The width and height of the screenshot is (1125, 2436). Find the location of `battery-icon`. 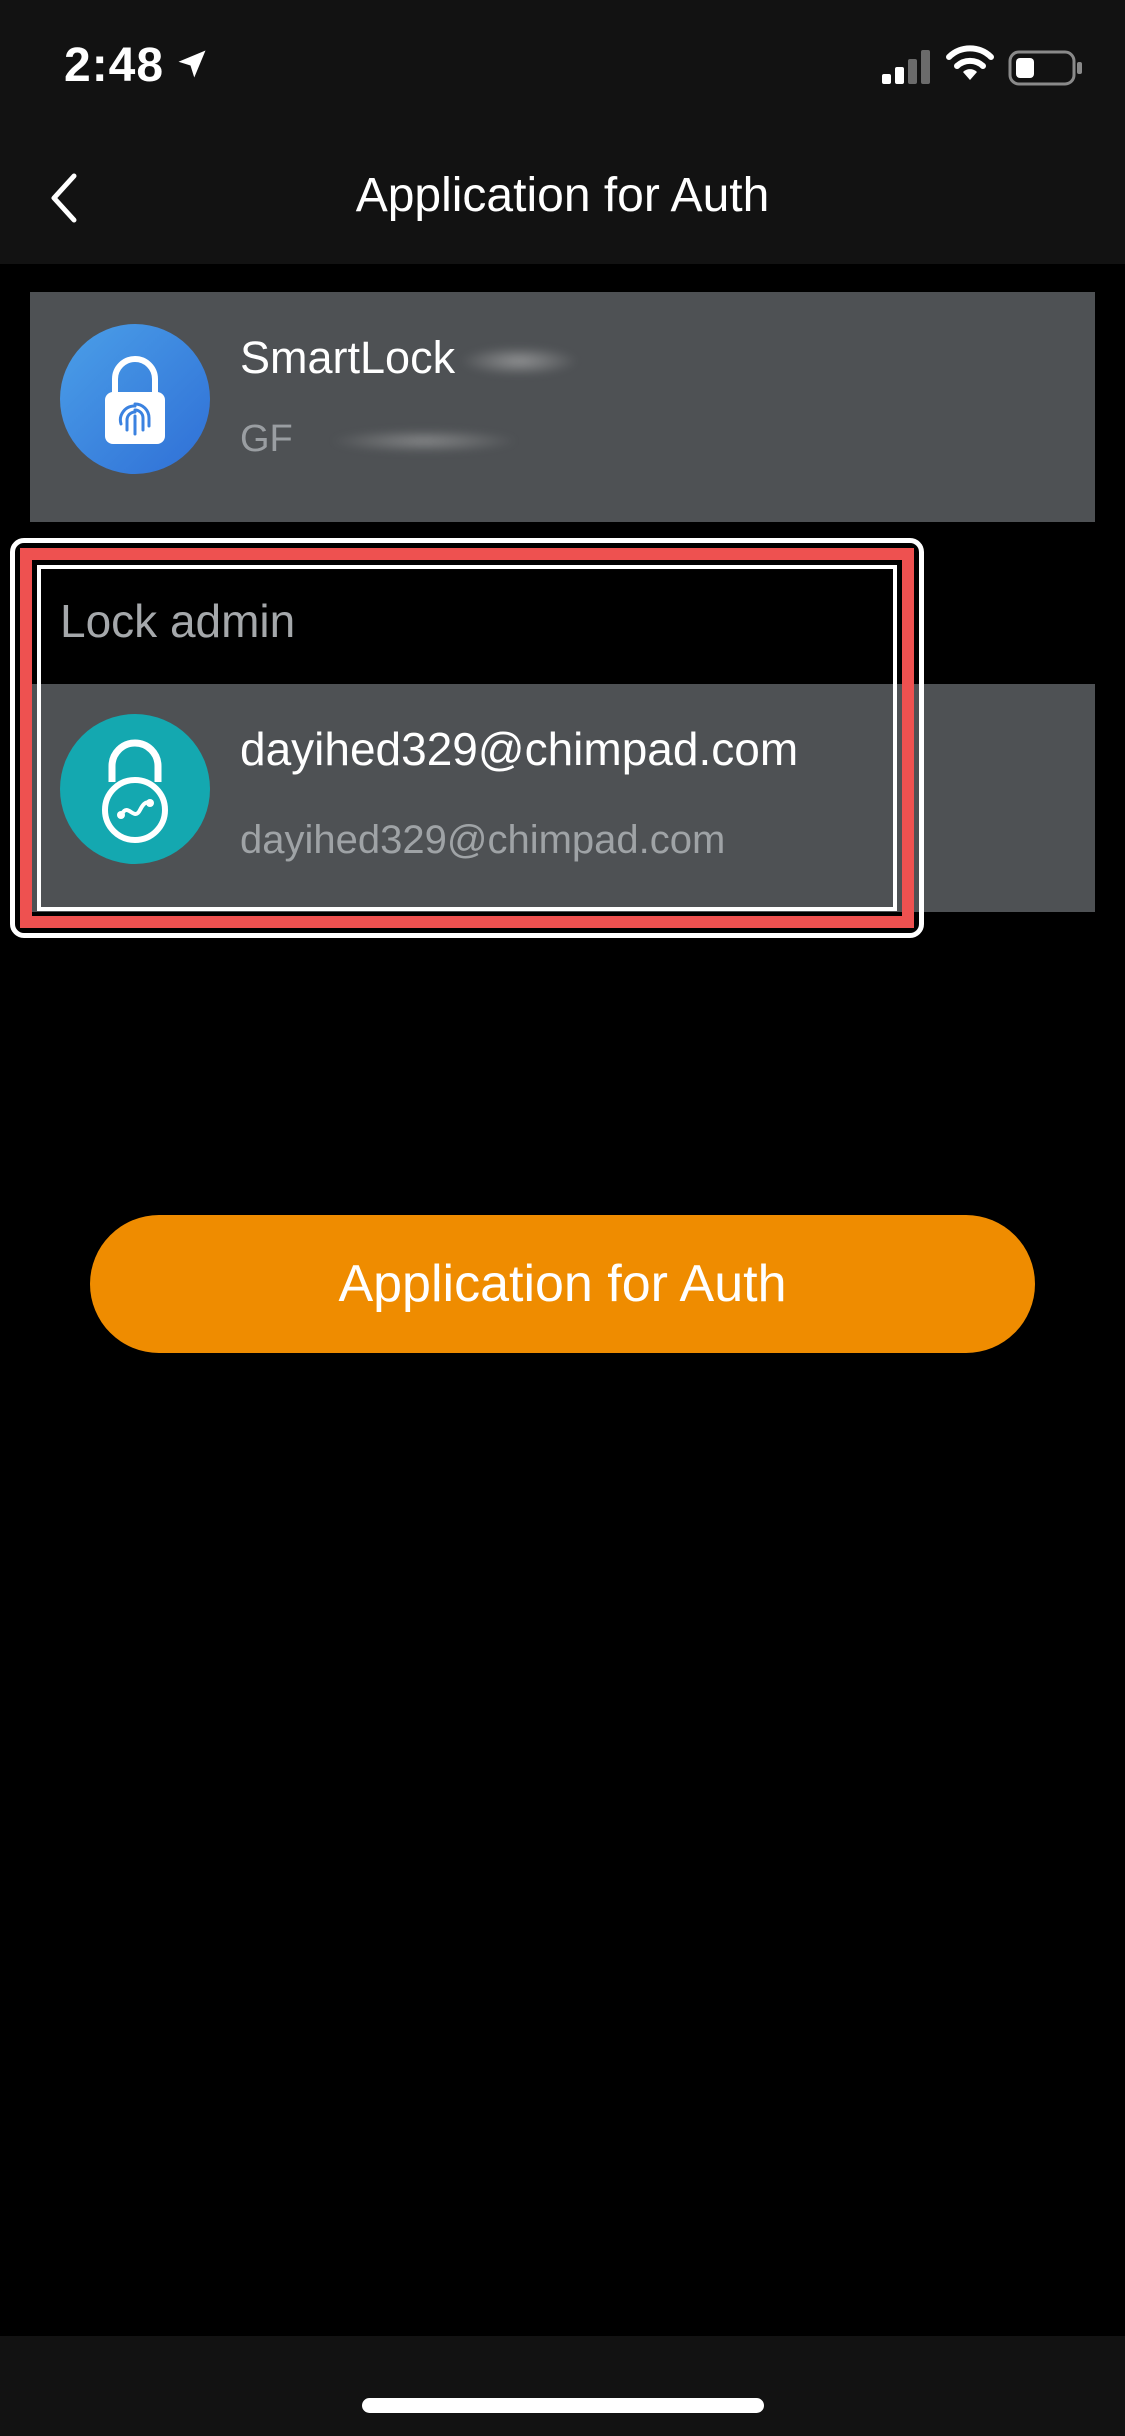

battery-icon is located at coordinates (1045, 68).